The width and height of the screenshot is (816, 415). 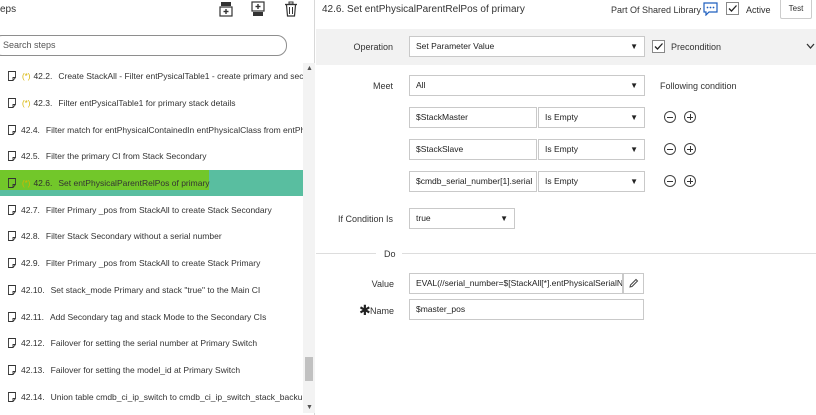 What do you see at coordinates (33, 289) in the screenshot?
I see `step-number: 42.10.` at bounding box center [33, 289].